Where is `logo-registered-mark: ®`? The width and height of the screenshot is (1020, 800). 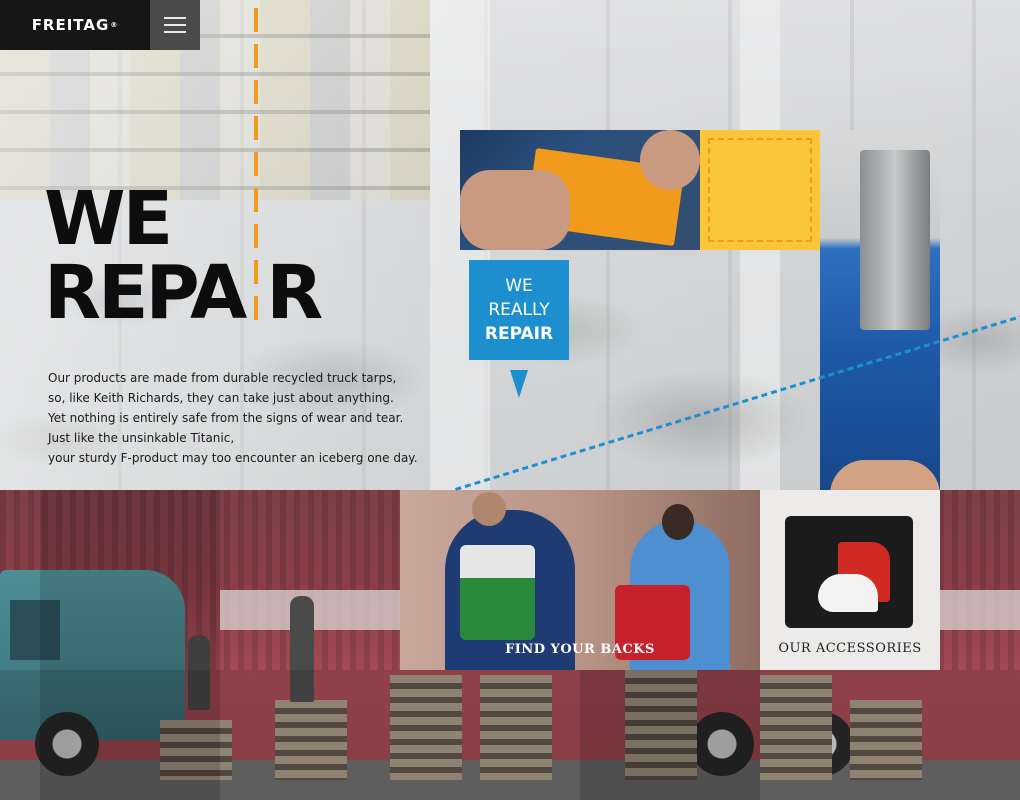
logo-registered-mark: ® is located at coordinates (114, 25).